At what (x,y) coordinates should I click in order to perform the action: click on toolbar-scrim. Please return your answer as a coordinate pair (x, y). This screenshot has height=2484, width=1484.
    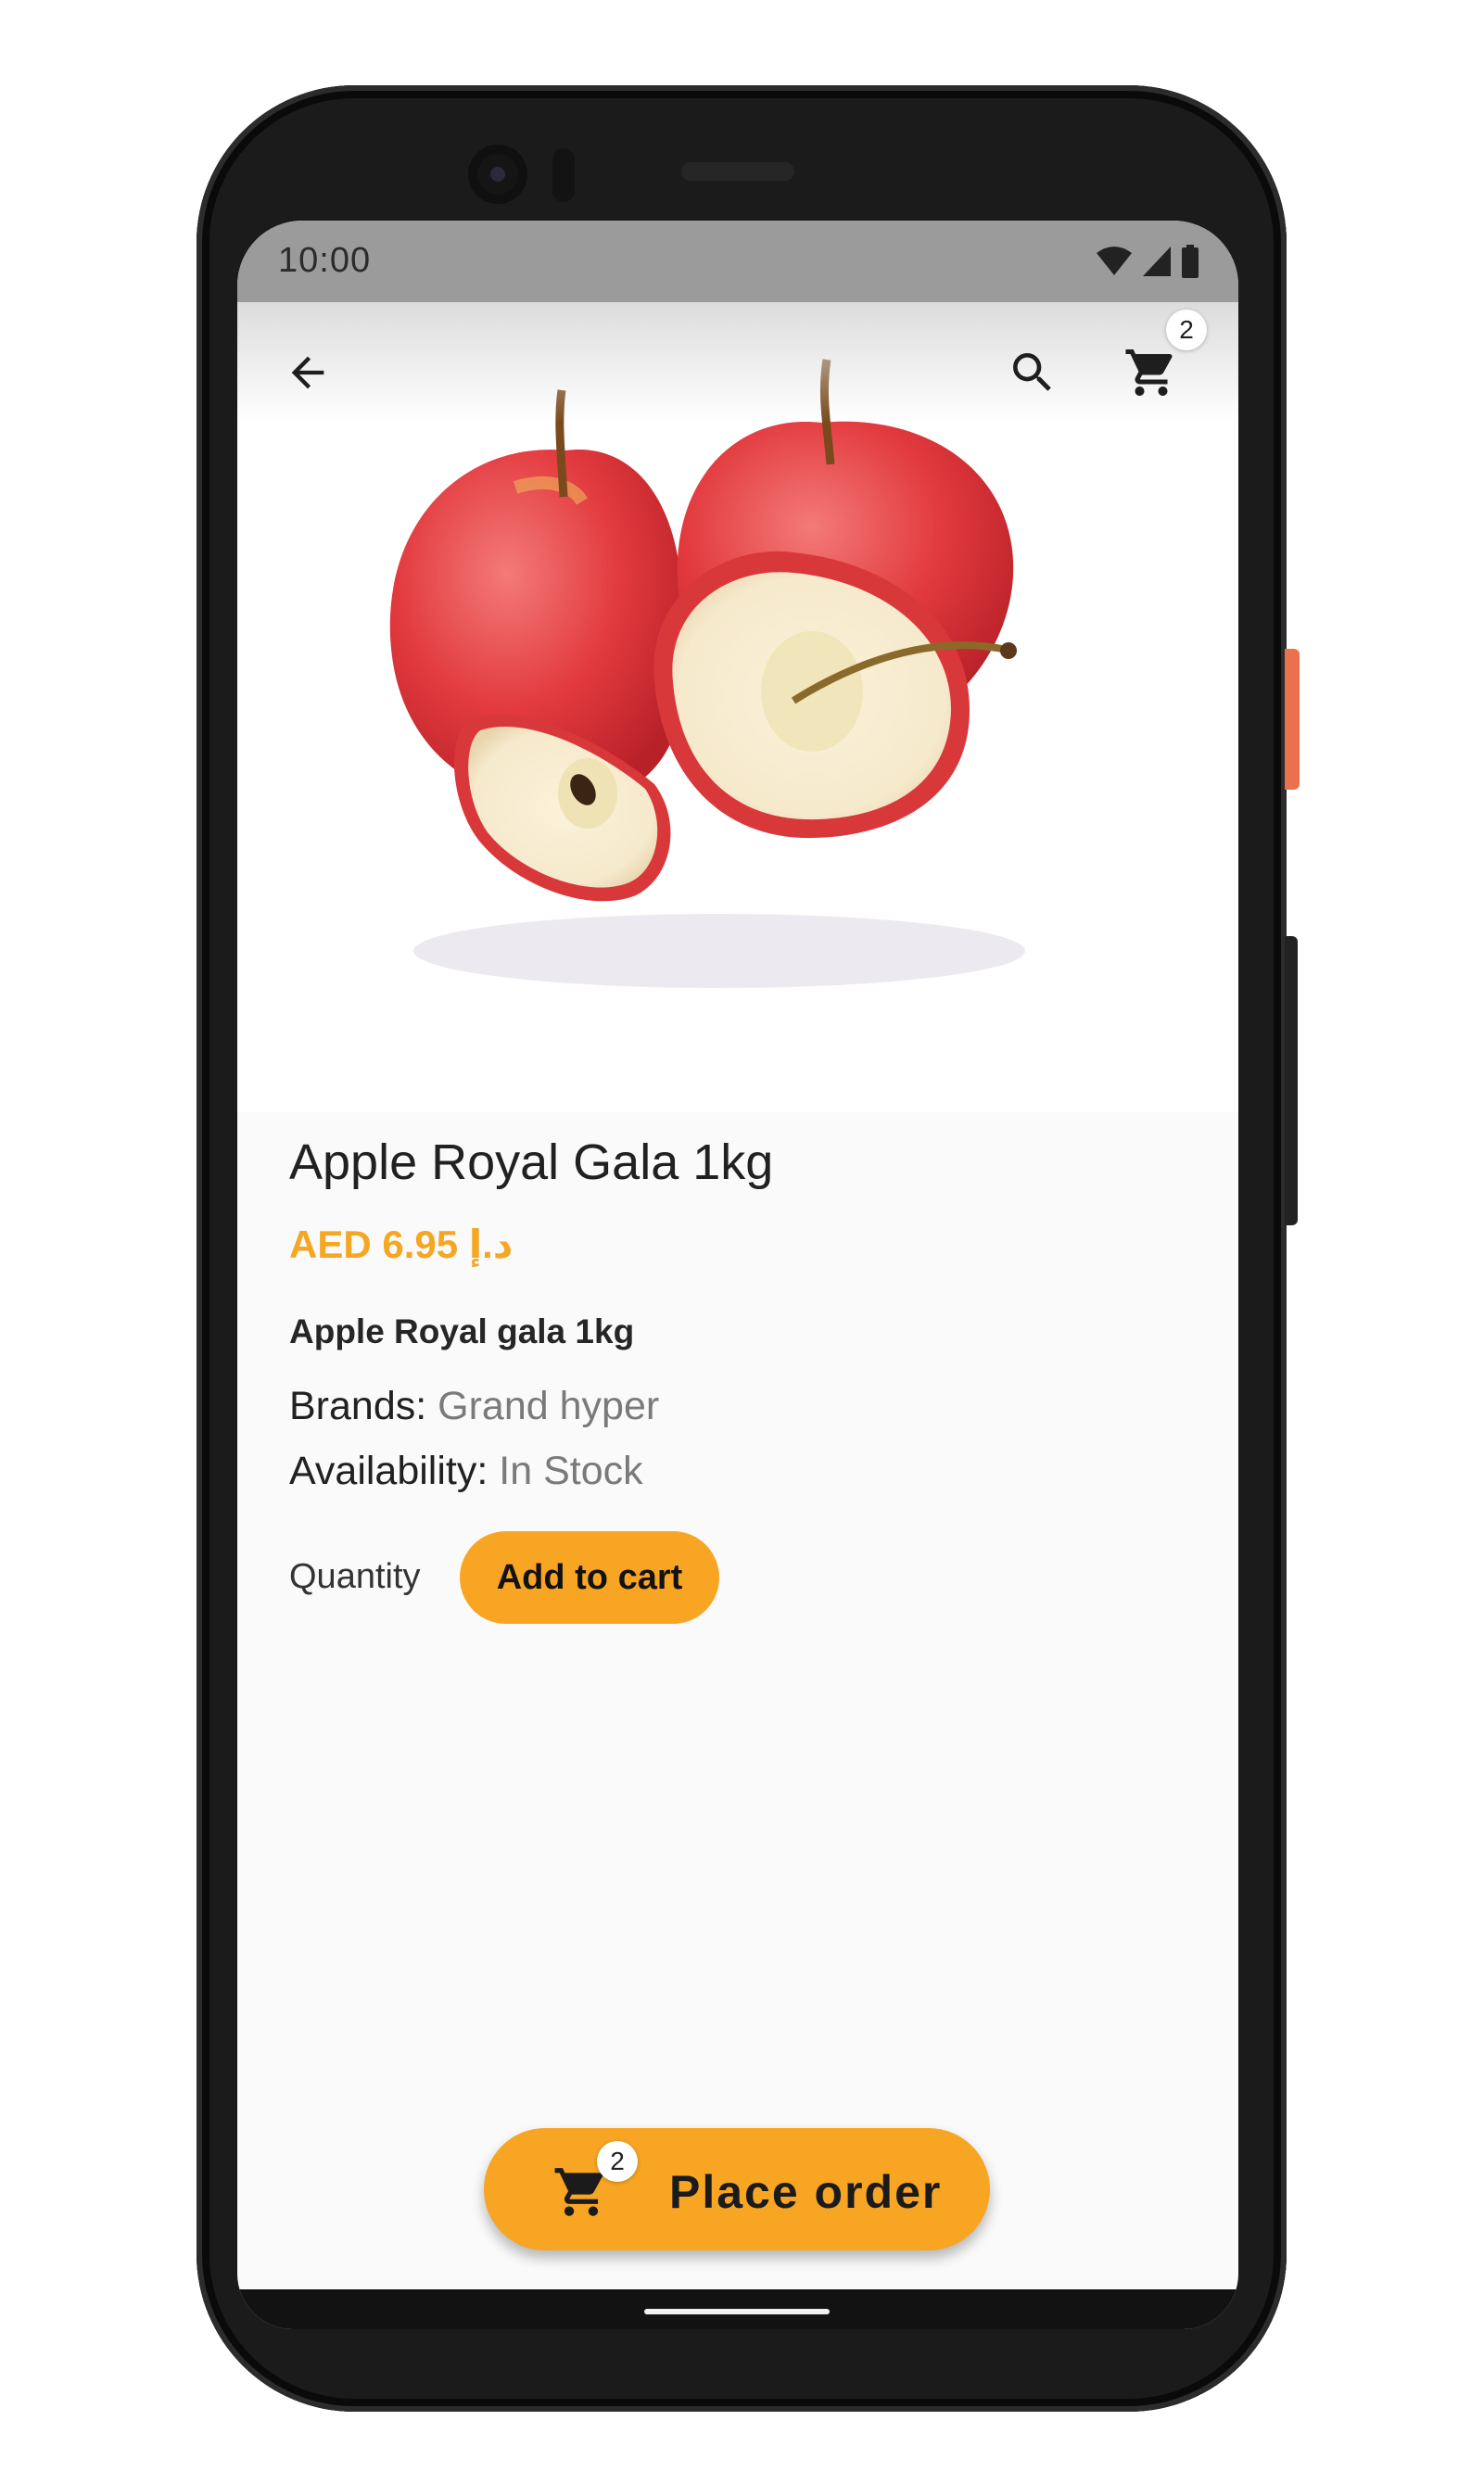
    Looking at the image, I should click on (737, 362).